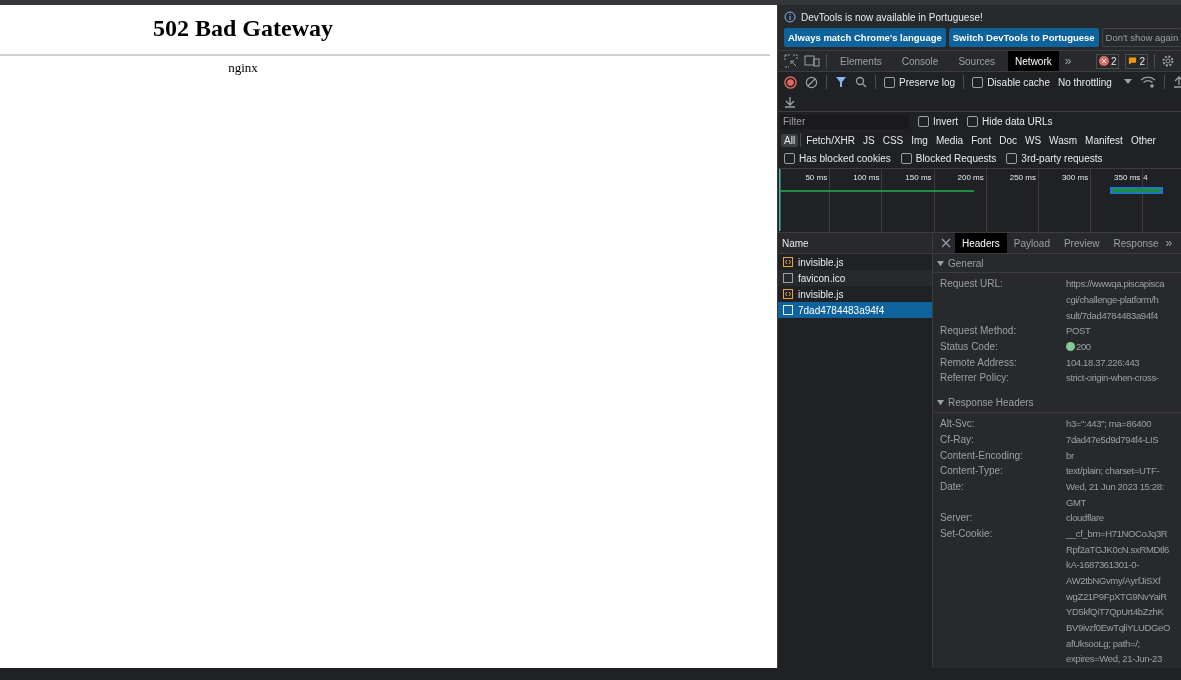 Image resolution: width=1181 pixels, height=680 pixels. What do you see at coordinates (946, 243) in the screenshot?
I see `close-icon` at bounding box center [946, 243].